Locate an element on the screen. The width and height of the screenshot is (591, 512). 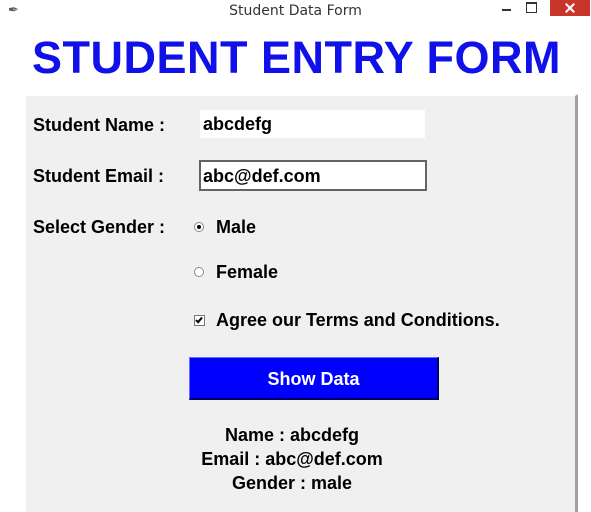
student-email-field: abc@def.com is located at coordinates (313, 175).